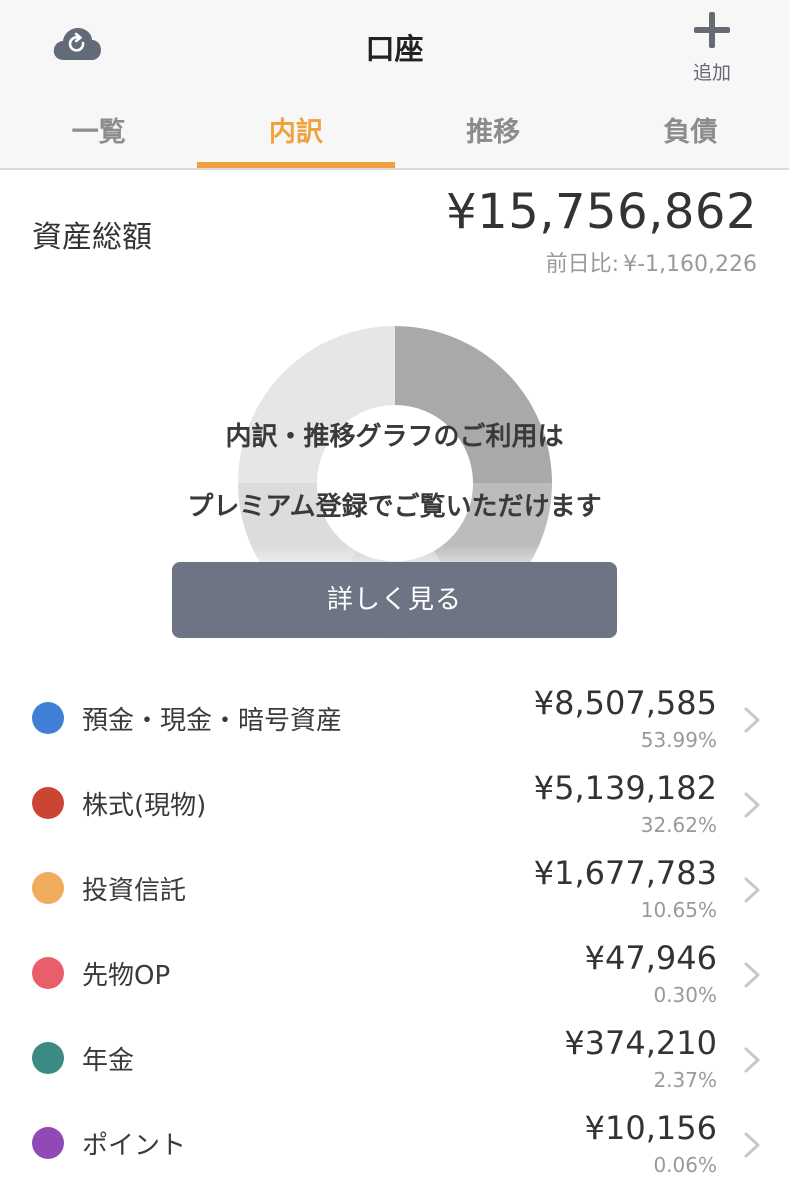  What do you see at coordinates (394, 437) in the screenshot?
I see `premium-message-line1: 内訳・推移グラフのご利用は` at bounding box center [394, 437].